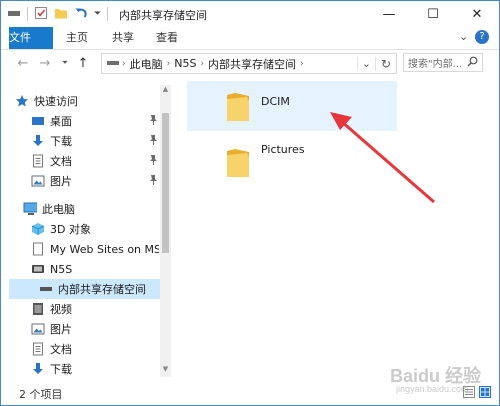 The width and height of the screenshot is (500, 406). I want to click on nav-this-pc: 此电脑, so click(97, 209).